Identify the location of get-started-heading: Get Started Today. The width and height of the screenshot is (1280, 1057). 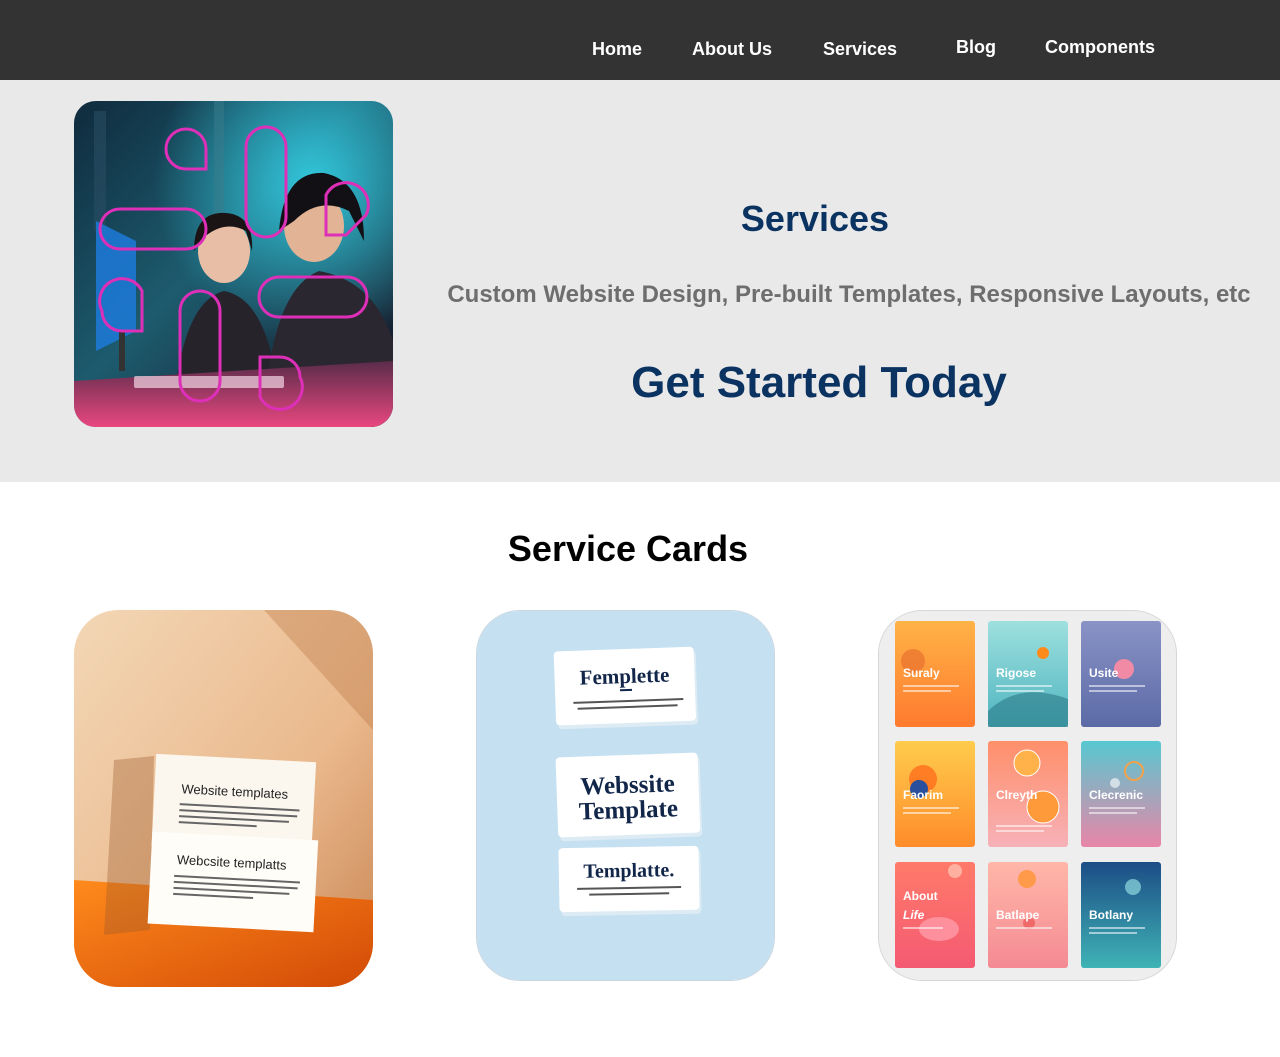
(819, 382).